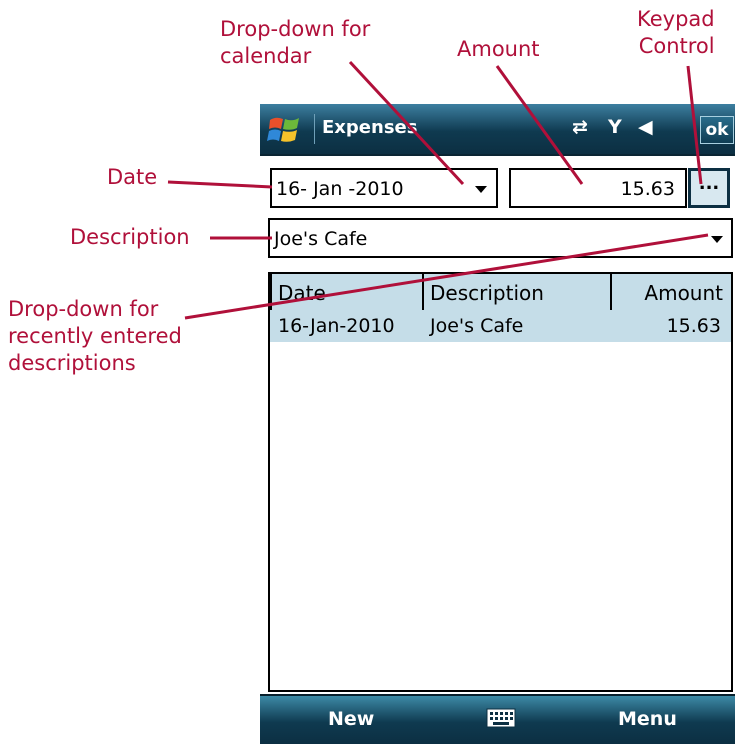 The image size is (735, 744). I want to click on date-picker: 16- Jan -2010, so click(384, 188).